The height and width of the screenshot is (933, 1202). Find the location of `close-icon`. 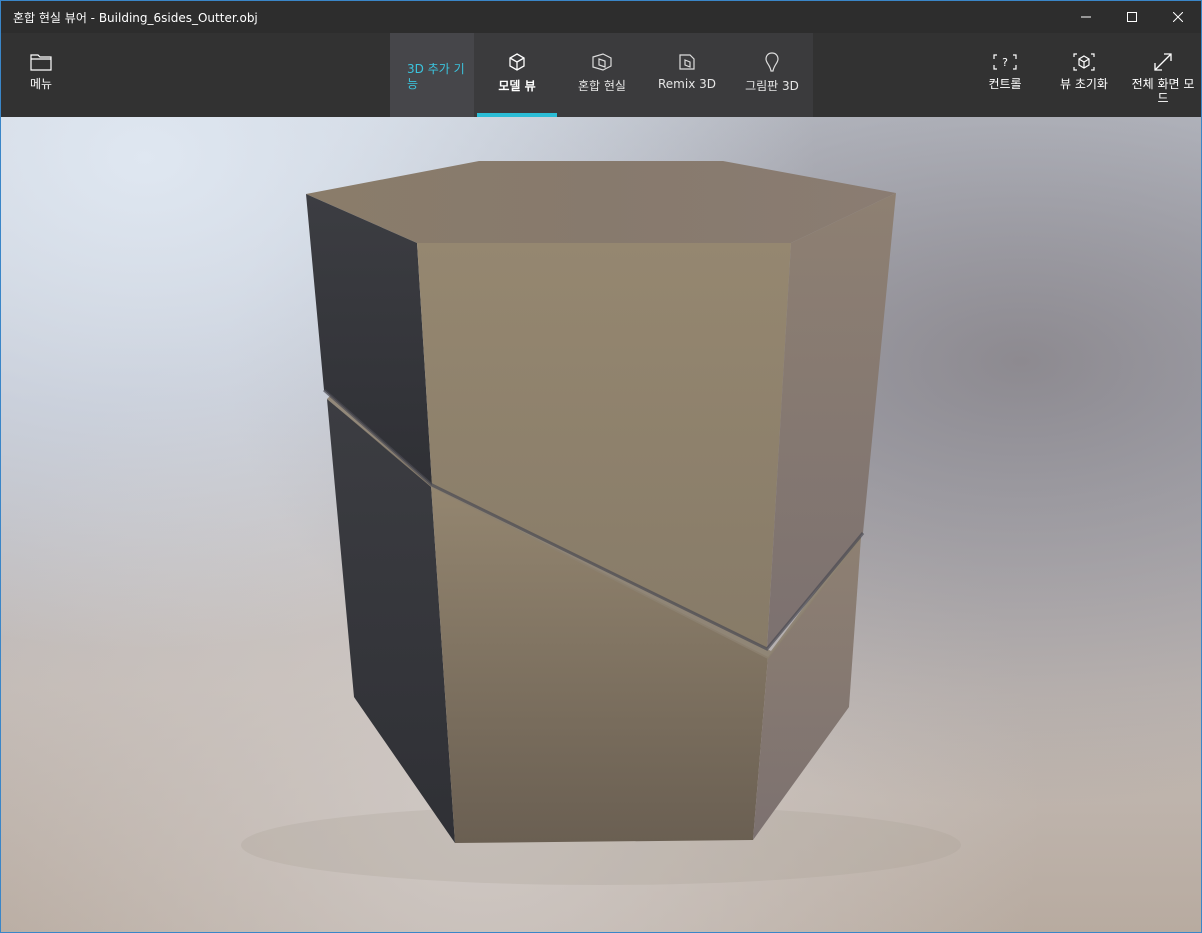

close-icon is located at coordinates (1178, 17).